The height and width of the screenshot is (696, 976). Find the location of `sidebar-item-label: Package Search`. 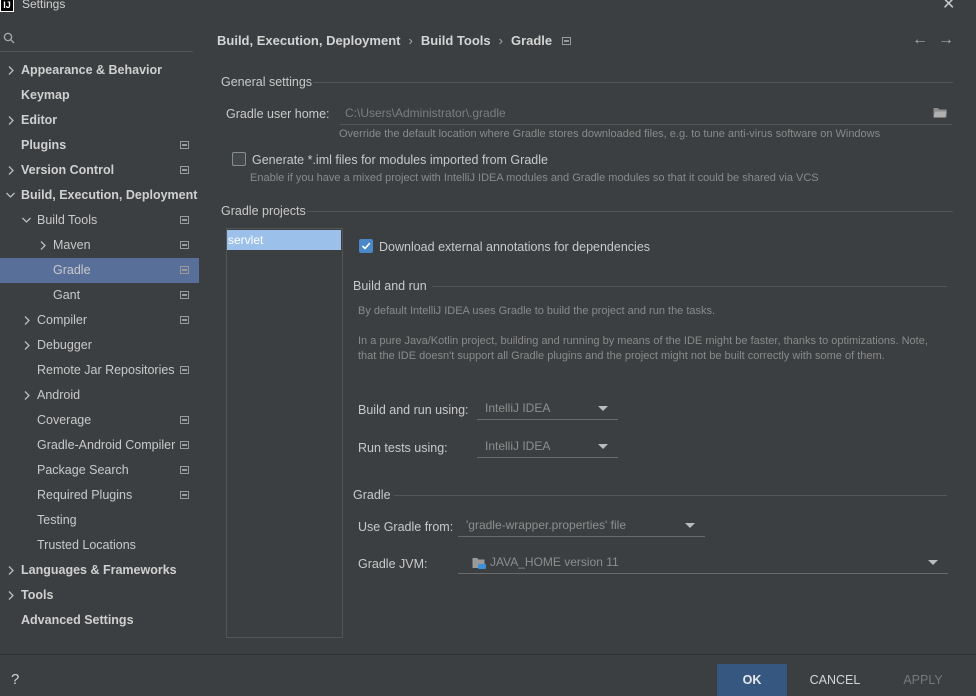

sidebar-item-label: Package Search is located at coordinates (83, 470).